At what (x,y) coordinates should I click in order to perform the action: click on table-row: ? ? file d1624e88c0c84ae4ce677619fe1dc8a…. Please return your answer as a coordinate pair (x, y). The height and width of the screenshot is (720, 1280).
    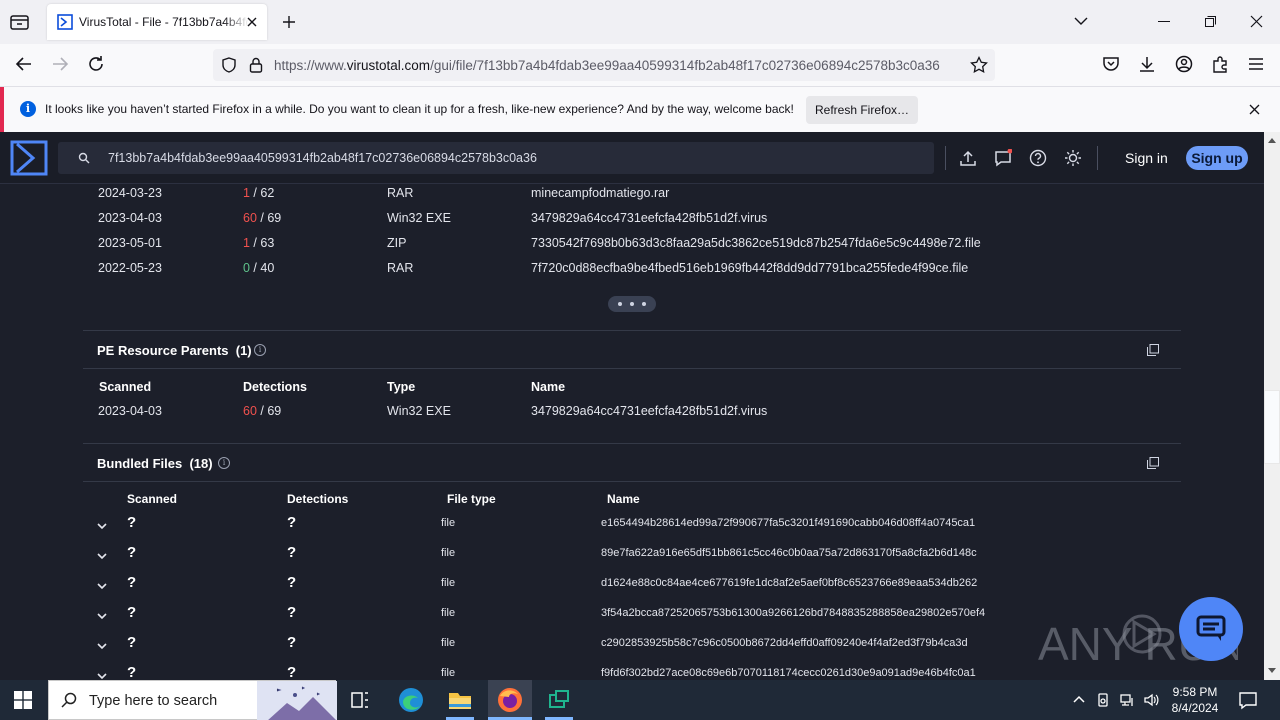
    Looking at the image, I should click on (632, 588).